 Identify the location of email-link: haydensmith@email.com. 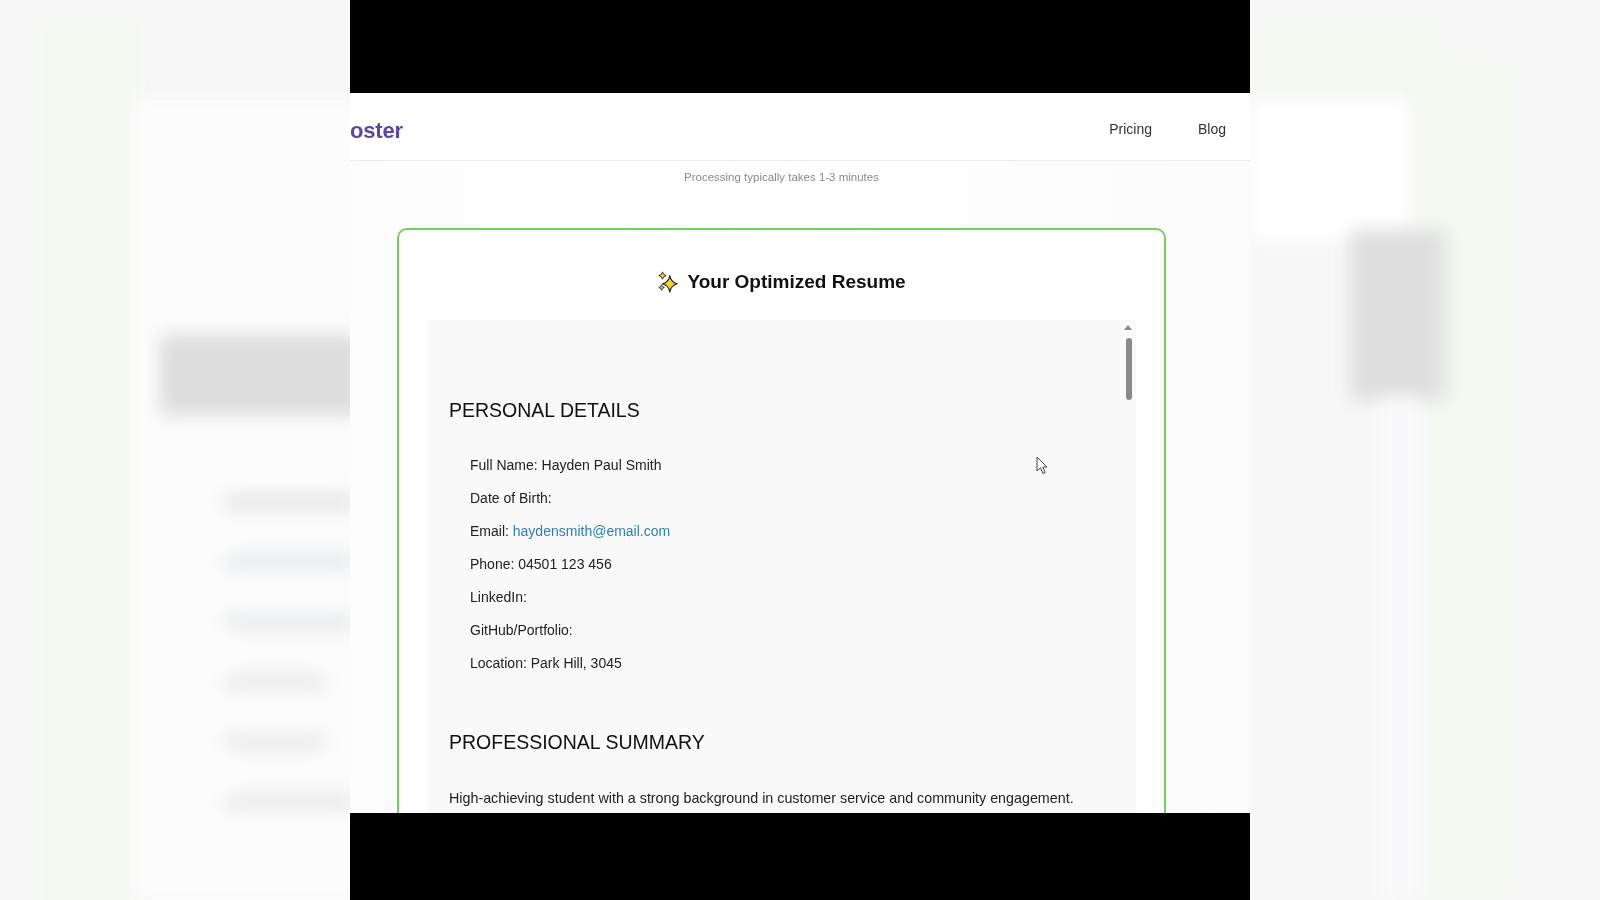
(591, 531).